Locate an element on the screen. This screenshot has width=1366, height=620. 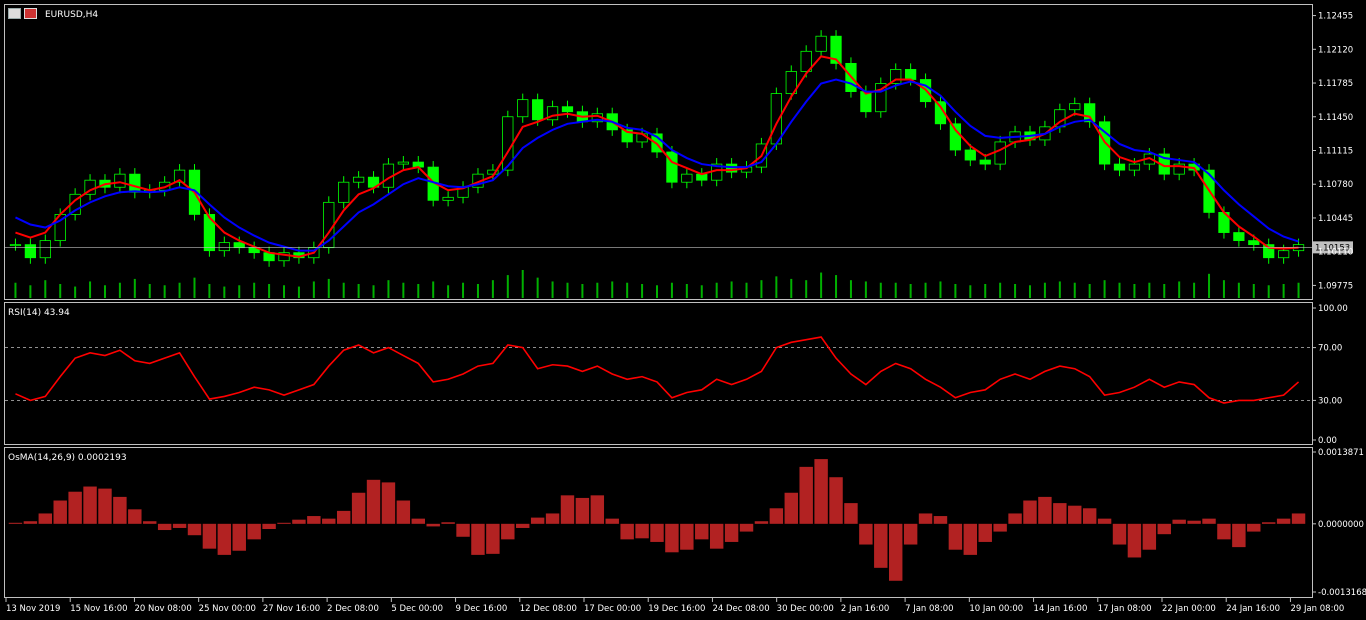
price-tick-label: 1.12120 is located at coordinates (1335, 50).